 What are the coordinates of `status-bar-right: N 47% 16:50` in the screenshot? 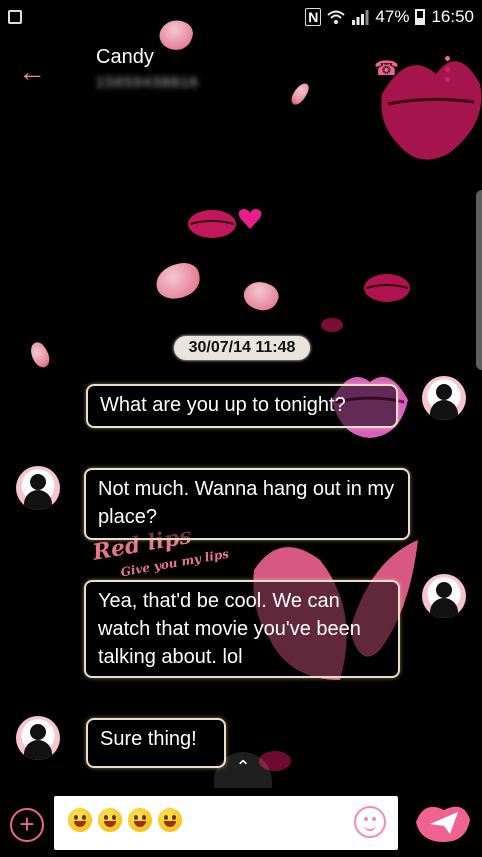 It's located at (389, 17).